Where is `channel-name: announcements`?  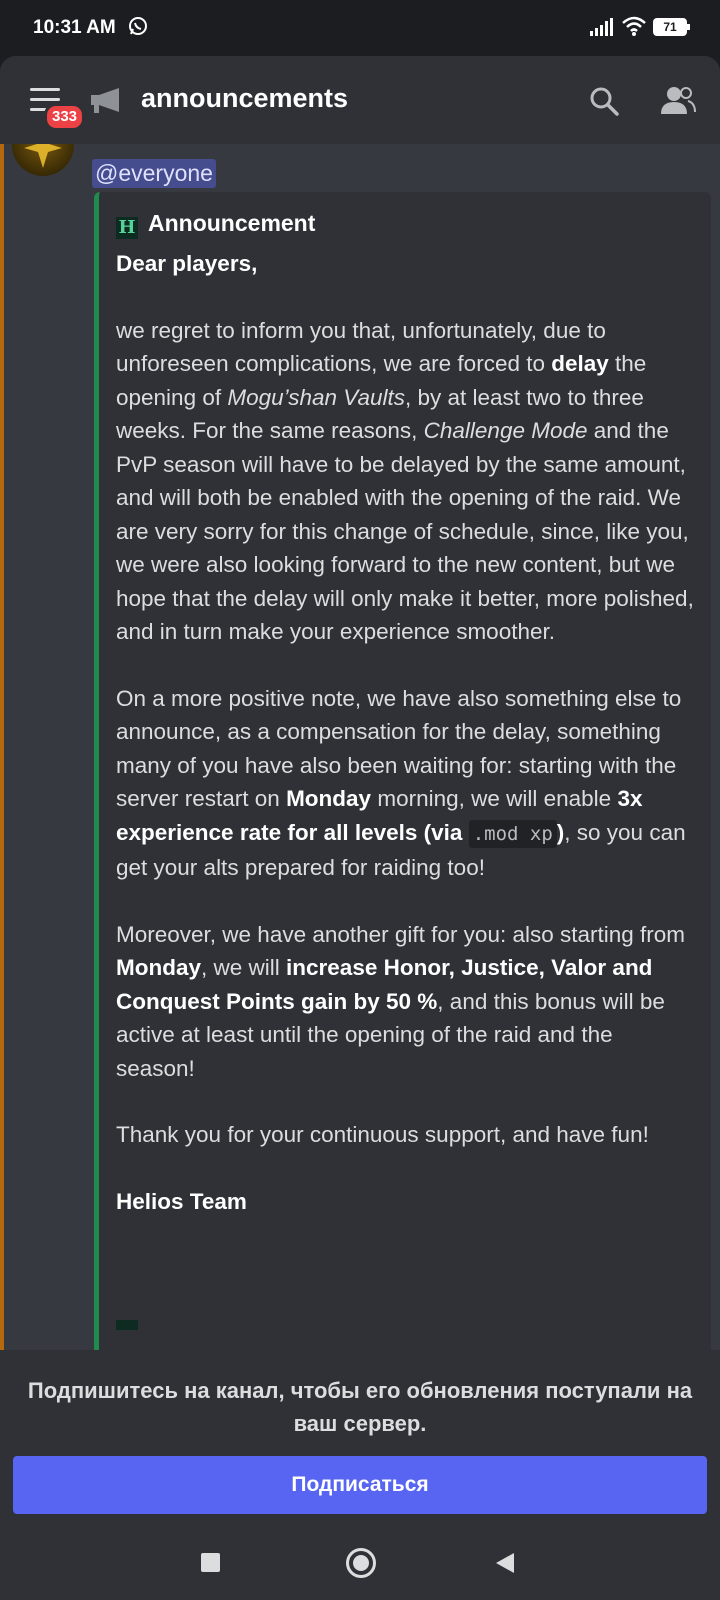 channel-name: announcements is located at coordinates (245, 98).